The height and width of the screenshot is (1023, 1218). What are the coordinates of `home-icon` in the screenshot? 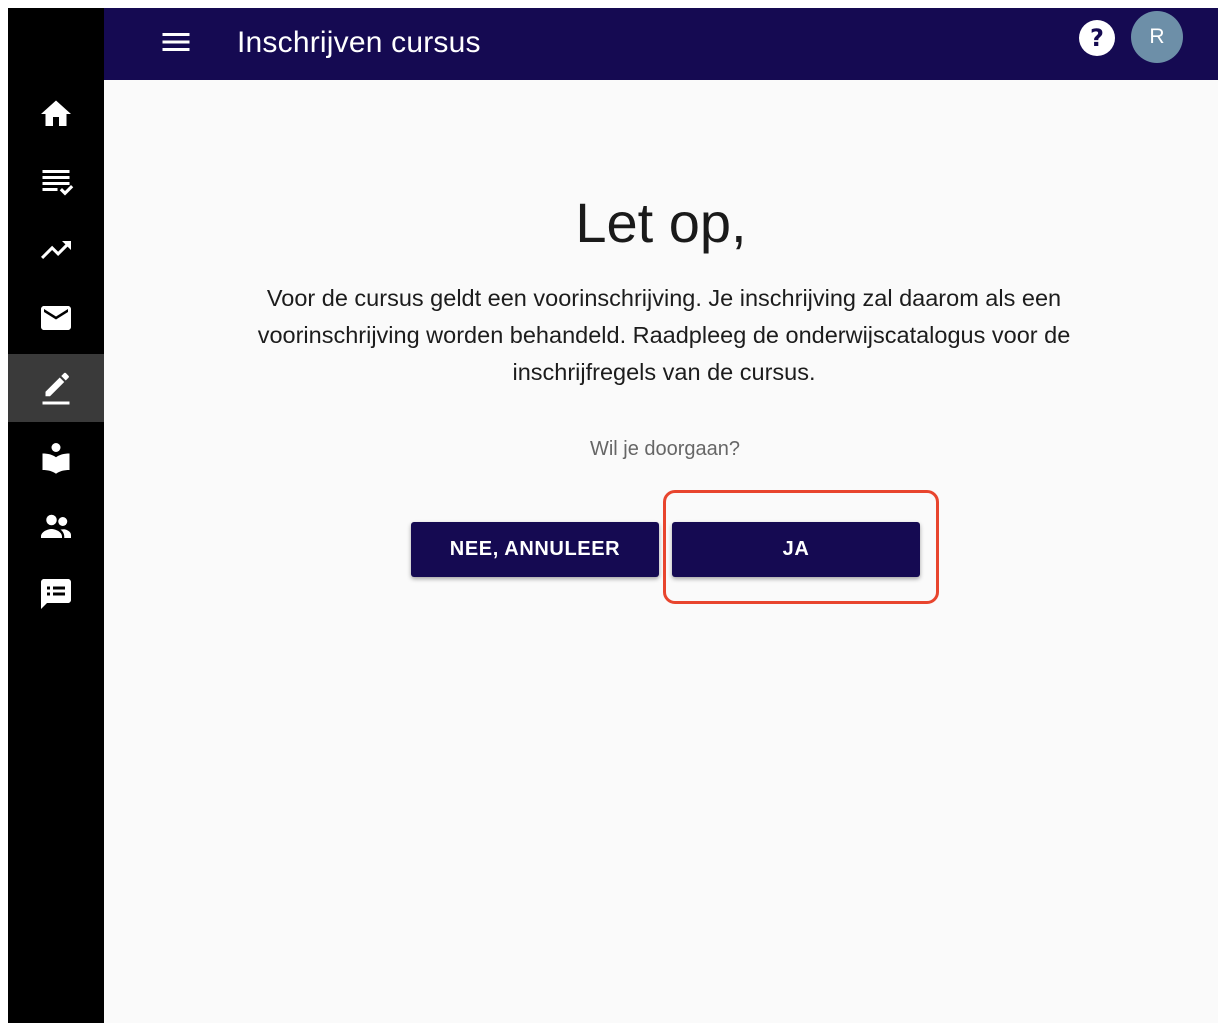 It's located at (56, 113).